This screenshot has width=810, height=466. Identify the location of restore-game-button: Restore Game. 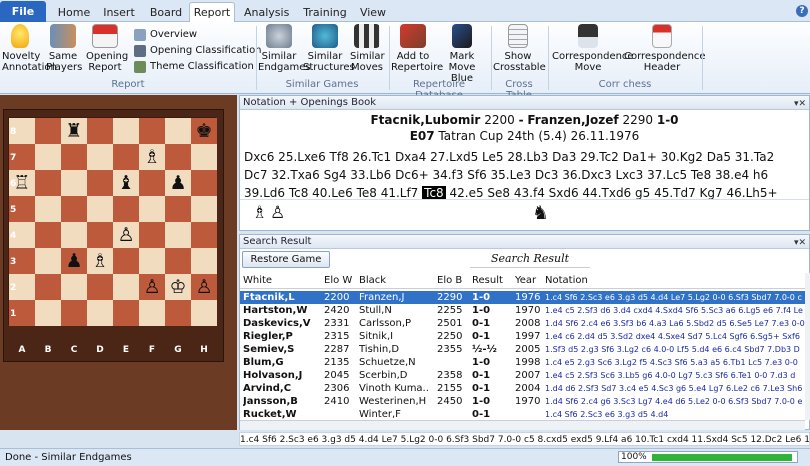
(286, 259).